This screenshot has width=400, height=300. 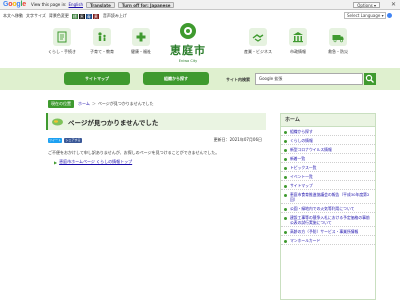 What do you see at coordinates (328, 197) in the screenshot?
I see `side-menu-item: 恵庭市食育推進協議会の報告（平成30年度第2回）` at bounding box center [328, 197].